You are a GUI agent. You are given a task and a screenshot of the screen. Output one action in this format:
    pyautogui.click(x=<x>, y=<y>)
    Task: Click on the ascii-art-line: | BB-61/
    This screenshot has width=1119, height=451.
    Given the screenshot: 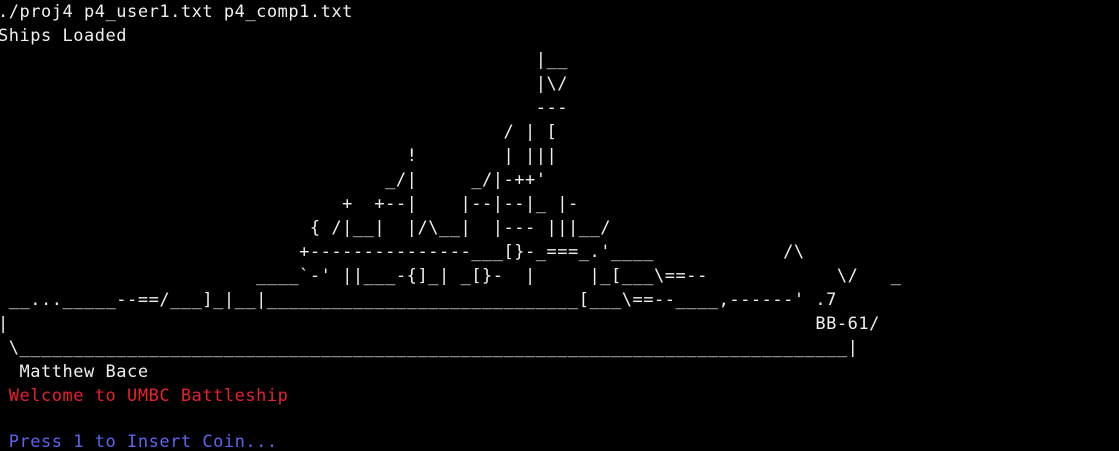 What is the action you would take?
    pyautogui.click(x=440, y=324)
    